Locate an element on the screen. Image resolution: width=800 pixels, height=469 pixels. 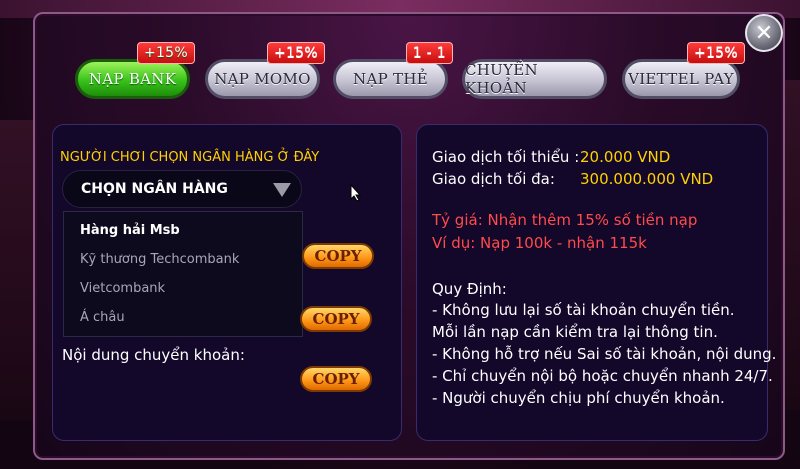
tab-nap-bank: NẠP BANK +15% is located at coordinates (135, 70).